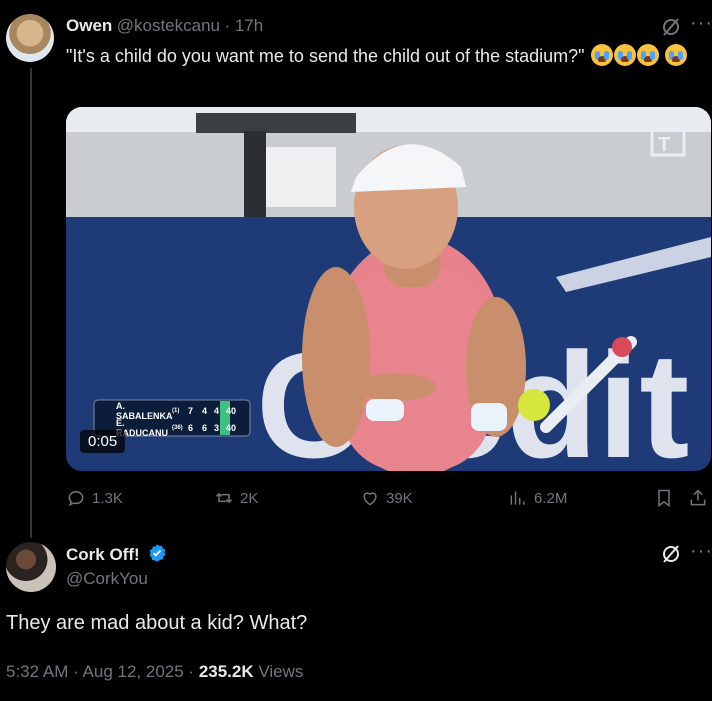 This screenshot has width=712, height=701. I want to click on heart-icon, so click(370, 499).